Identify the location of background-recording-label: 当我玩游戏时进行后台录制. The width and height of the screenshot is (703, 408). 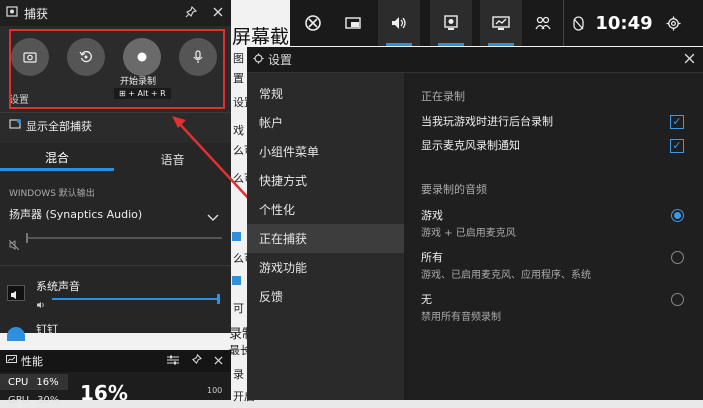
(487, 121).